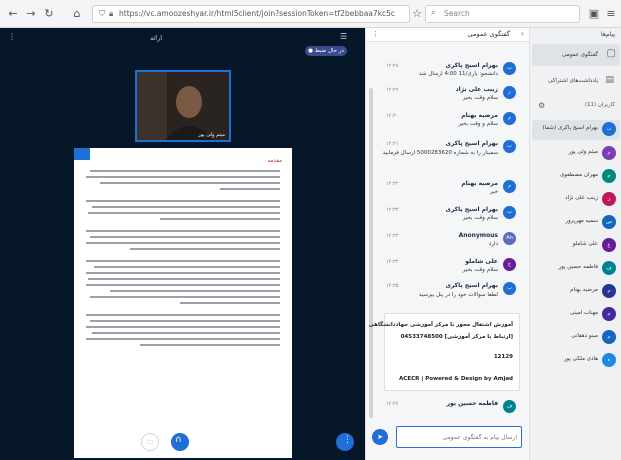  Describe the element at coordinates (581, 198) in the screenshot. I see `user-name: زینب علی نژاد` at that location.